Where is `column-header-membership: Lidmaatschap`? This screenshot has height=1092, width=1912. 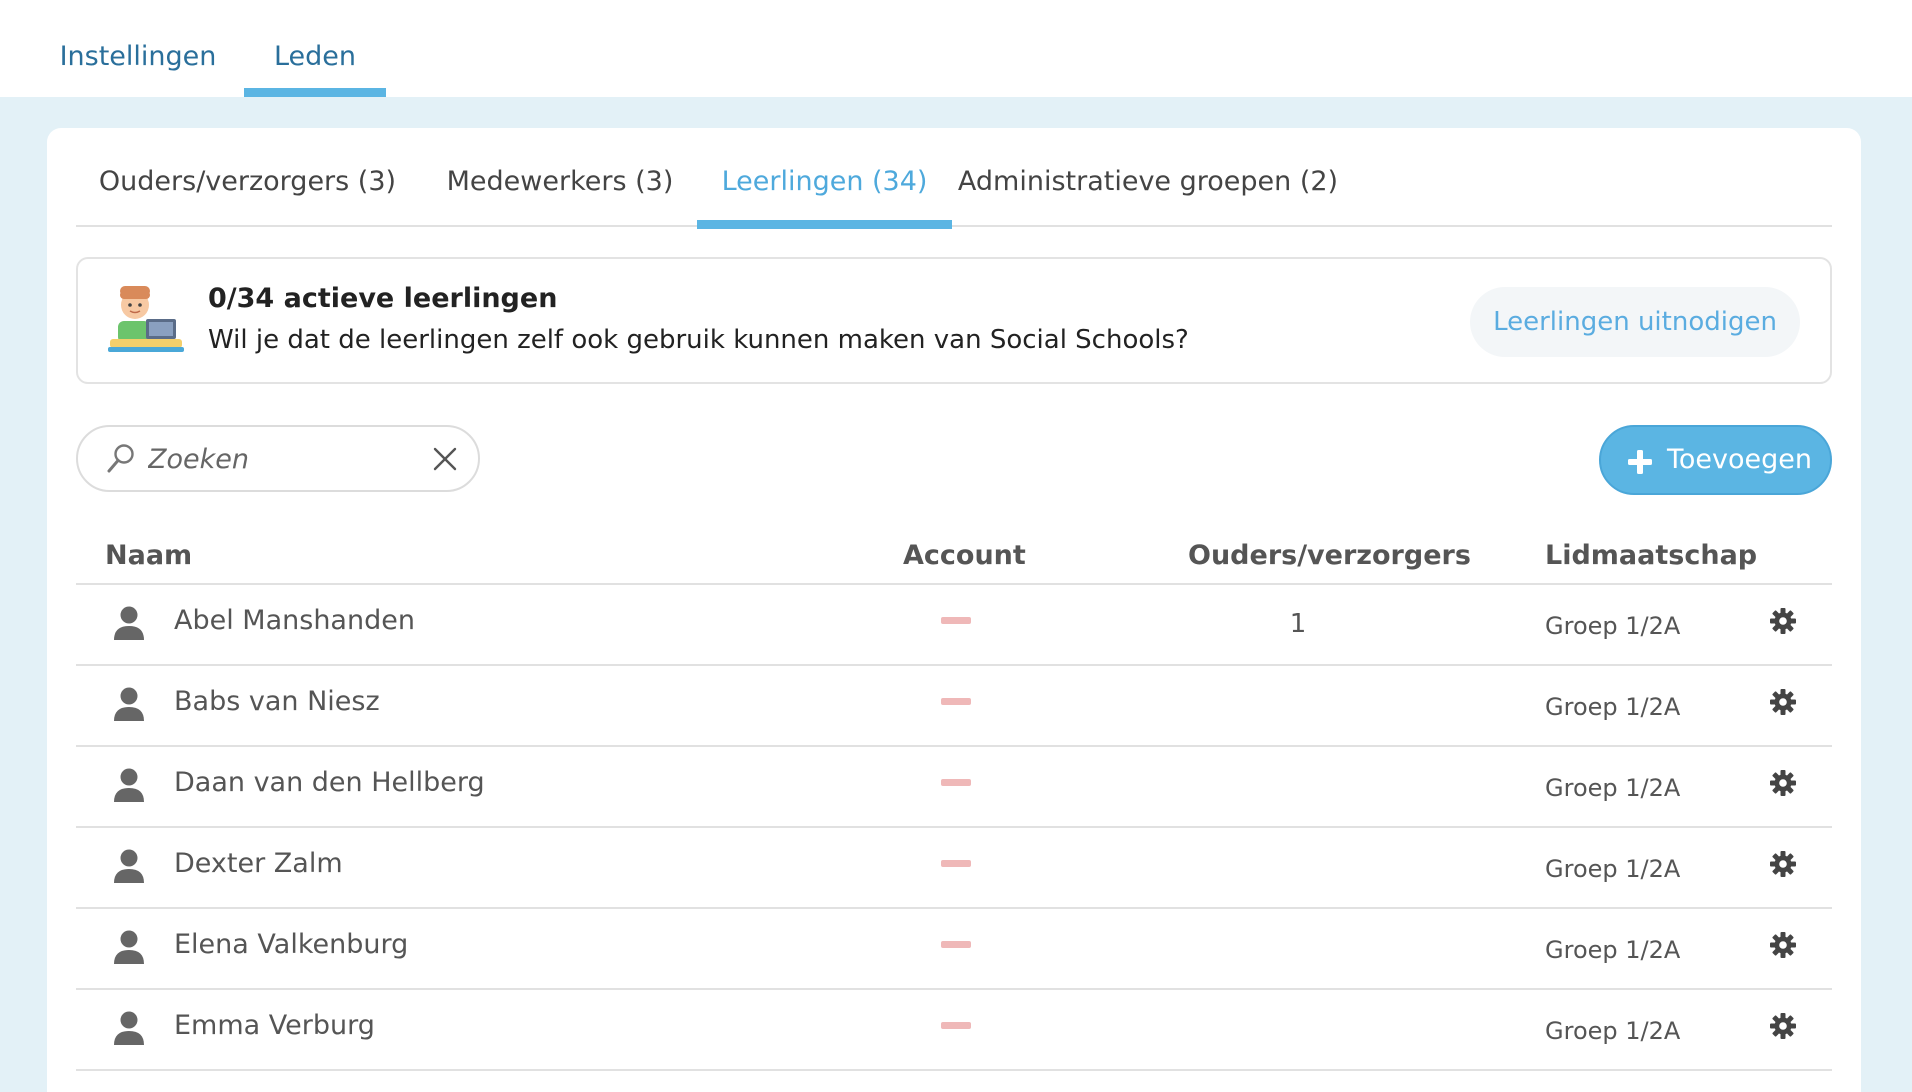 column-header-membership: Lidmaatschap is located at coordinates (1651, 555).